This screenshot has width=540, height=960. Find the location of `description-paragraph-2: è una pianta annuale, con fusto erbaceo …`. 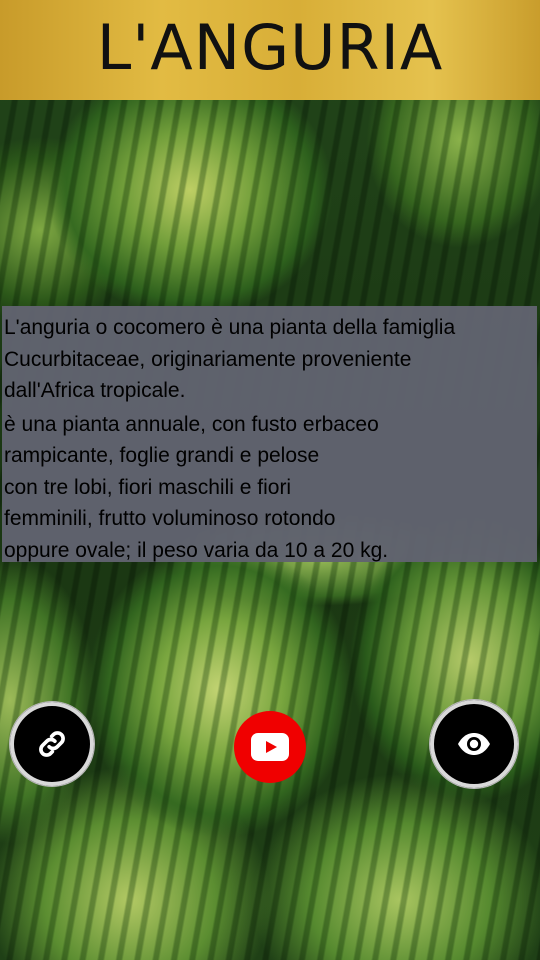

description-paragraph-2: è una pianta annuale, con fusto erbaceo … is located at coordinates (196, 487).